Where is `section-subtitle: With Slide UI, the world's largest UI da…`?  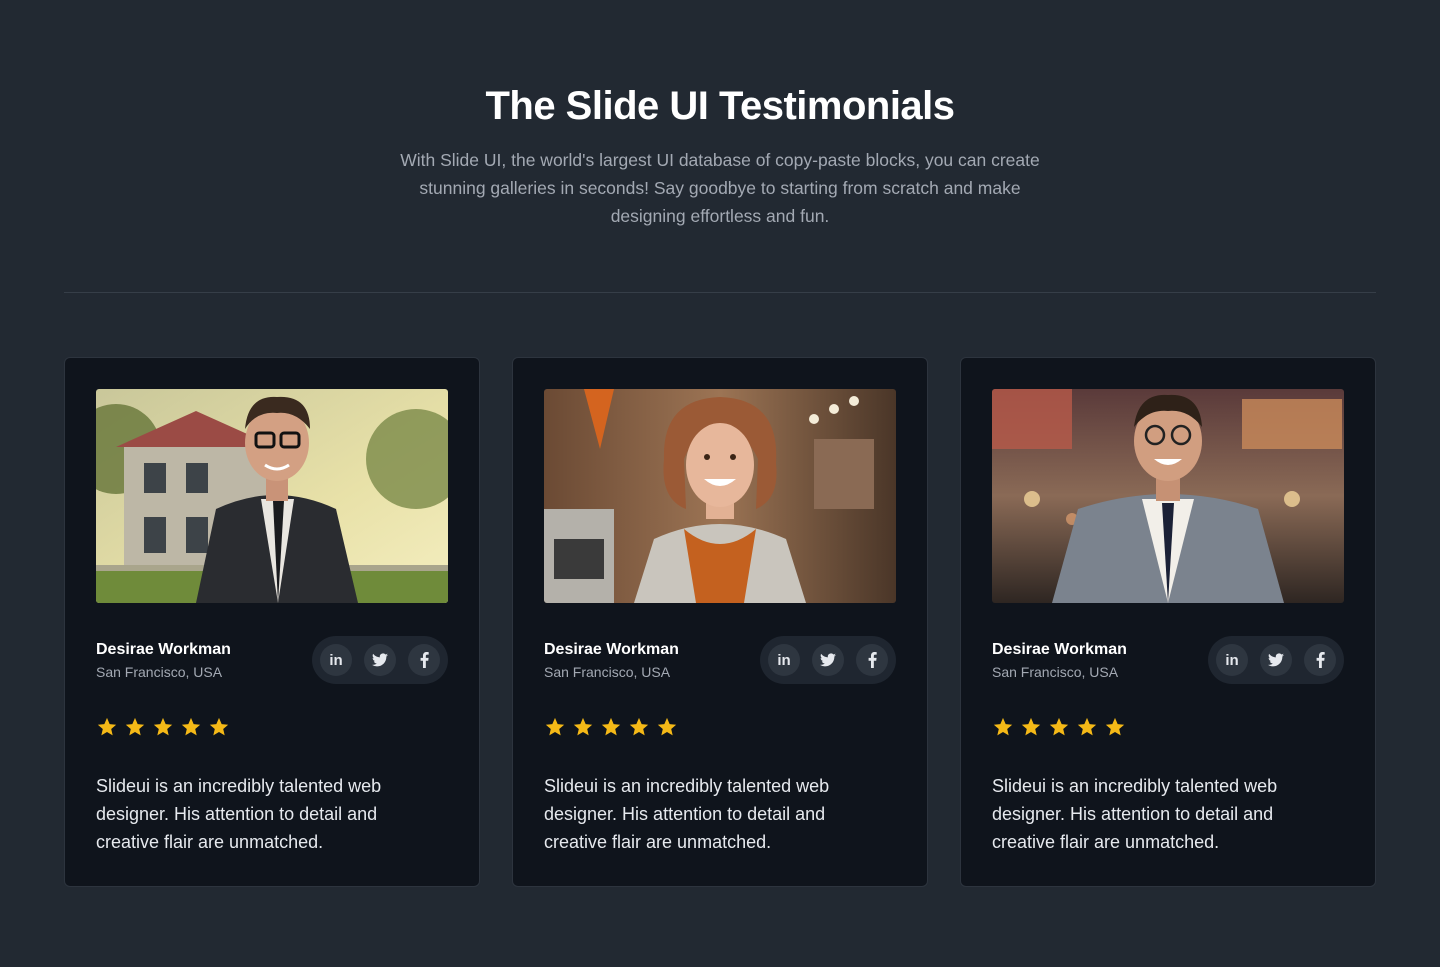 section-subtitle: With Slide UI, the world's largest UI da… is located at coordinates (720, 188).